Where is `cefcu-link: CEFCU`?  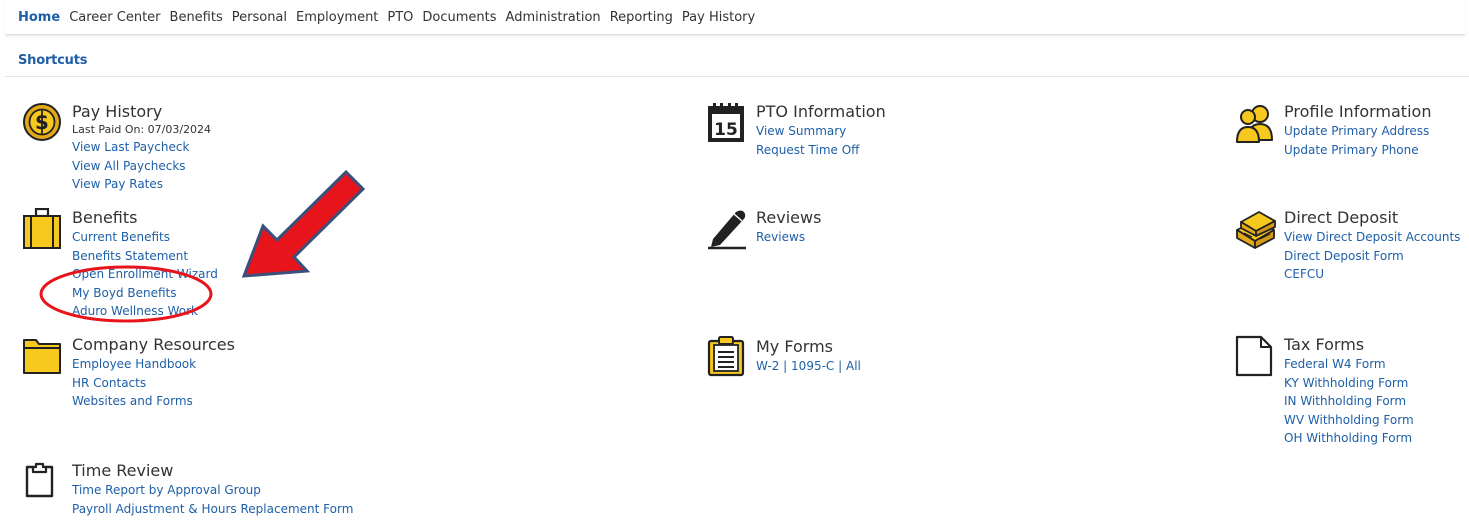
cefcu-link: CEFCU is located at coordinates (1372, 274).